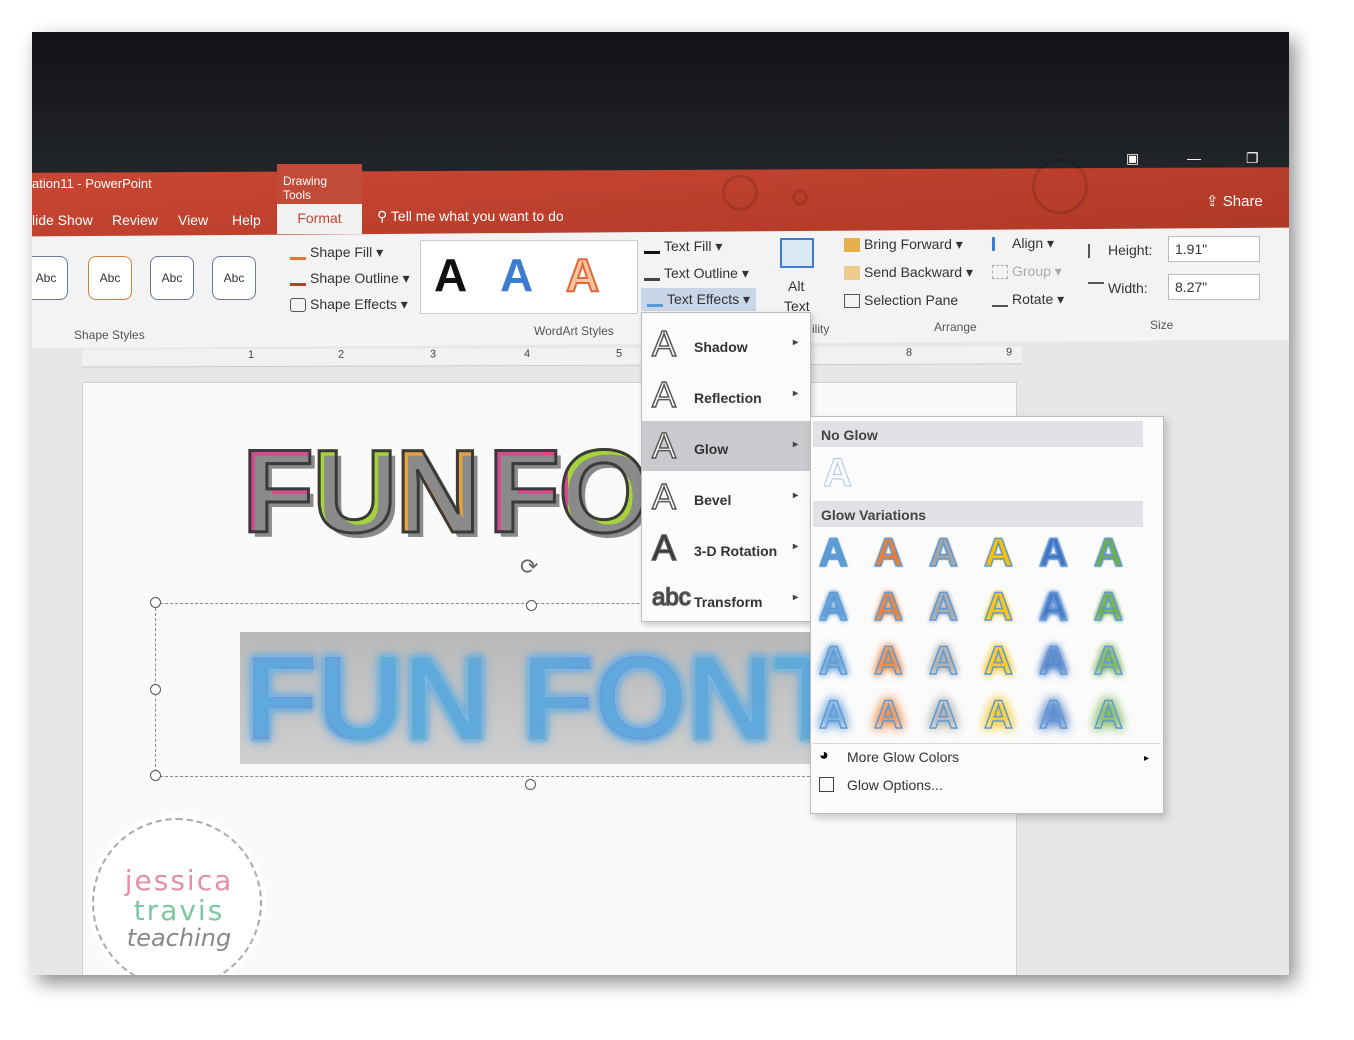 The image size is (1354, 1040). What do you see at coordinates (1028, 299) in the screenshot?
I see `rotate-button: Rotate ▾` at bounding box center [1028, 299].